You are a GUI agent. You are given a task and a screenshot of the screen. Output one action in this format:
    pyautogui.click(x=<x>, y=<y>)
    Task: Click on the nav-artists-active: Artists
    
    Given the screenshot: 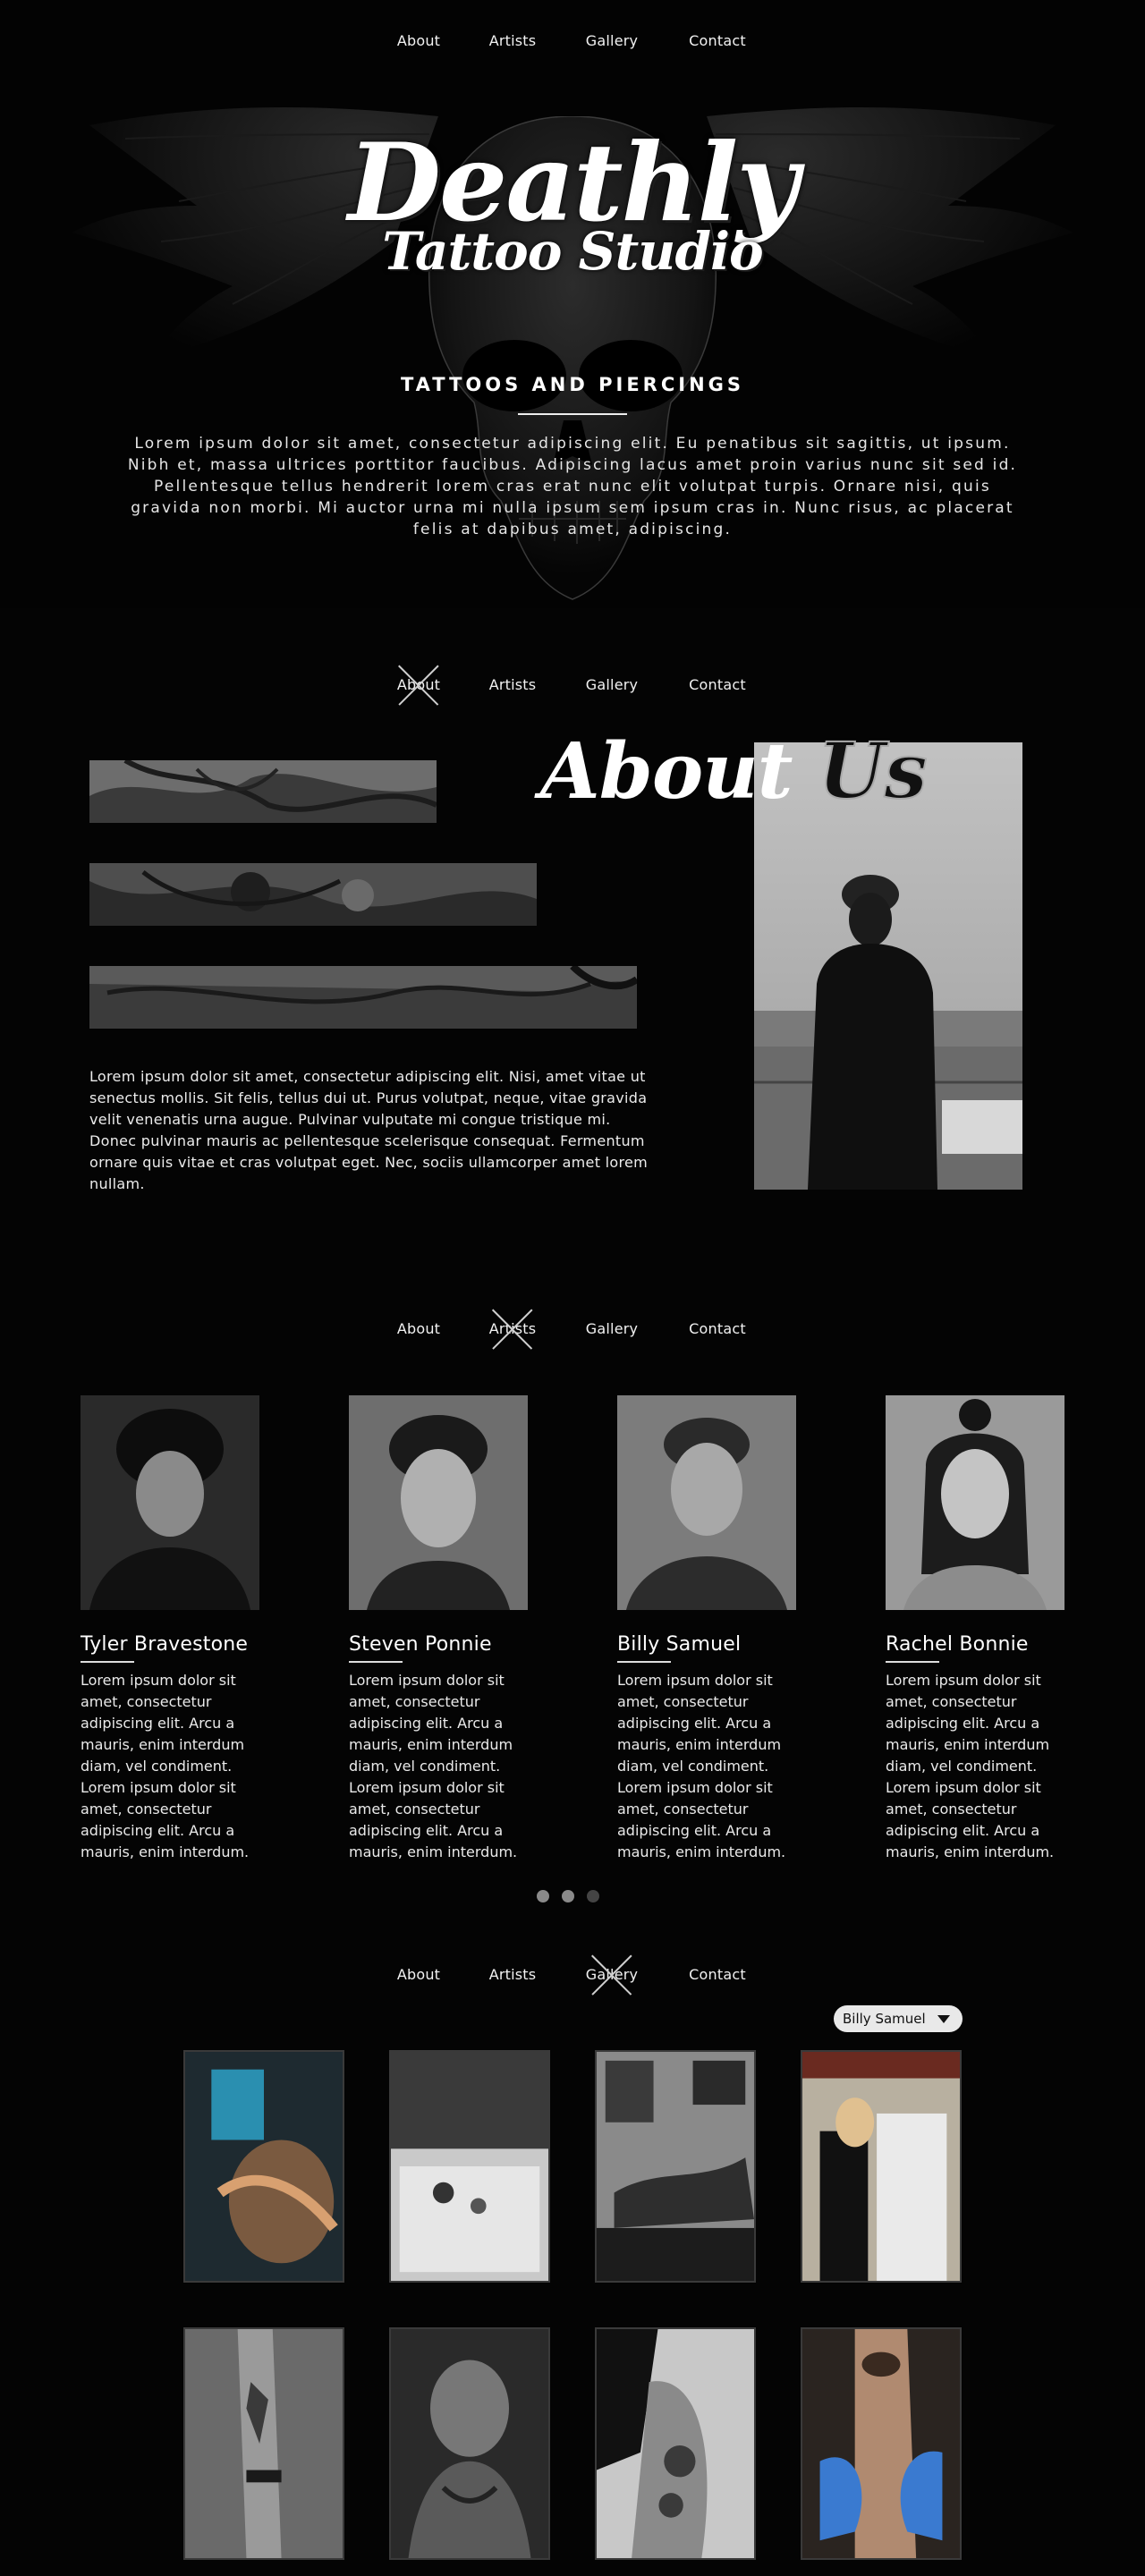 What is the action you would take?
    pyautogui.click(x=513, y=1328)
    